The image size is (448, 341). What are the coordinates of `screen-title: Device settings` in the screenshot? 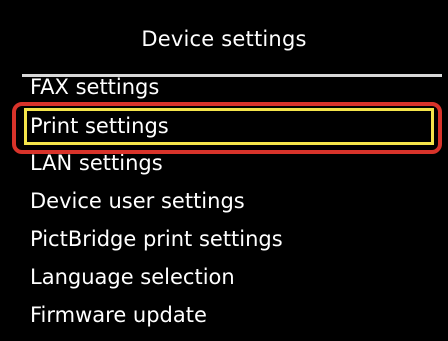 It's located at (224, 39).